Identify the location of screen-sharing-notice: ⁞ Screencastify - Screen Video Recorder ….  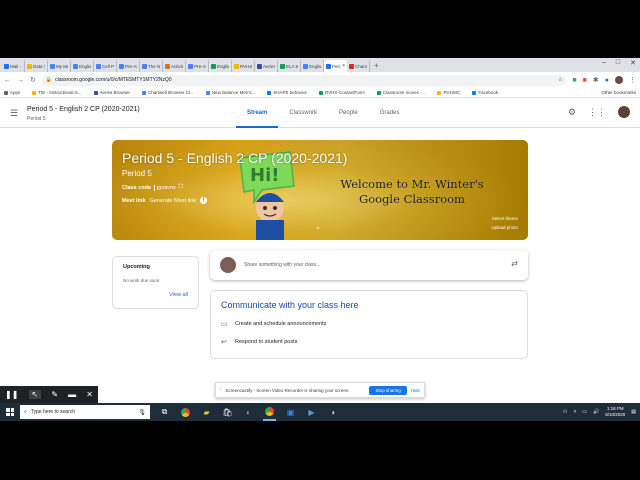
(320, 390).